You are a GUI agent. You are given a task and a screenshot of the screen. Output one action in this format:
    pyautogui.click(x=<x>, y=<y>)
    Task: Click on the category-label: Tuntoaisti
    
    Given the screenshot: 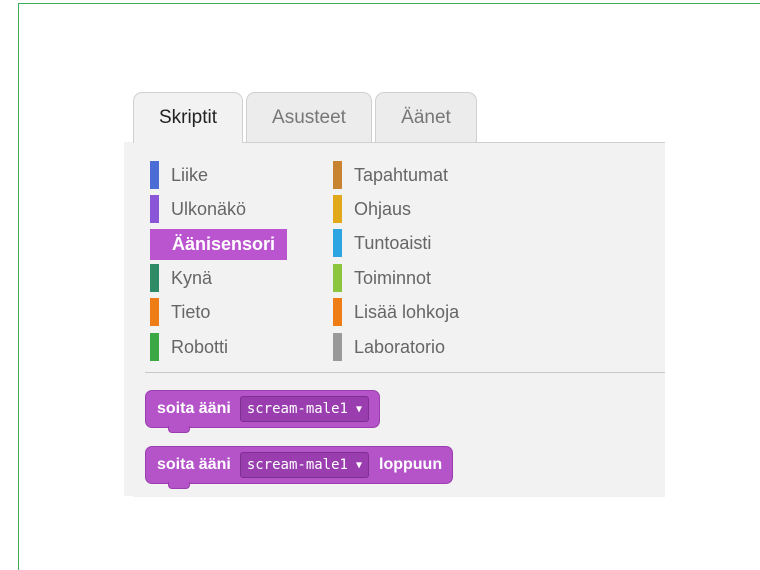 What is the action you would take?
    pyautogui.click(x=393, y=242)
    